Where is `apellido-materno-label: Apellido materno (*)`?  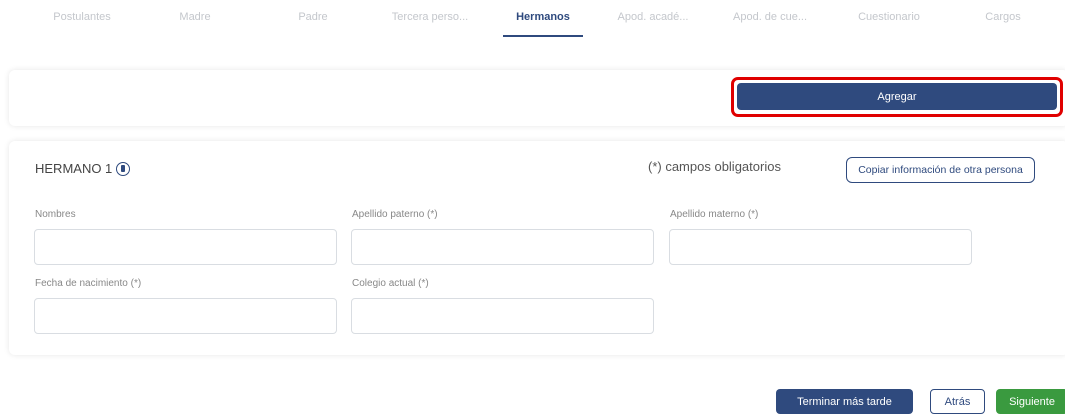 apellido-materno-label: Apellido materno (*) is located at coordinates (714, 214).